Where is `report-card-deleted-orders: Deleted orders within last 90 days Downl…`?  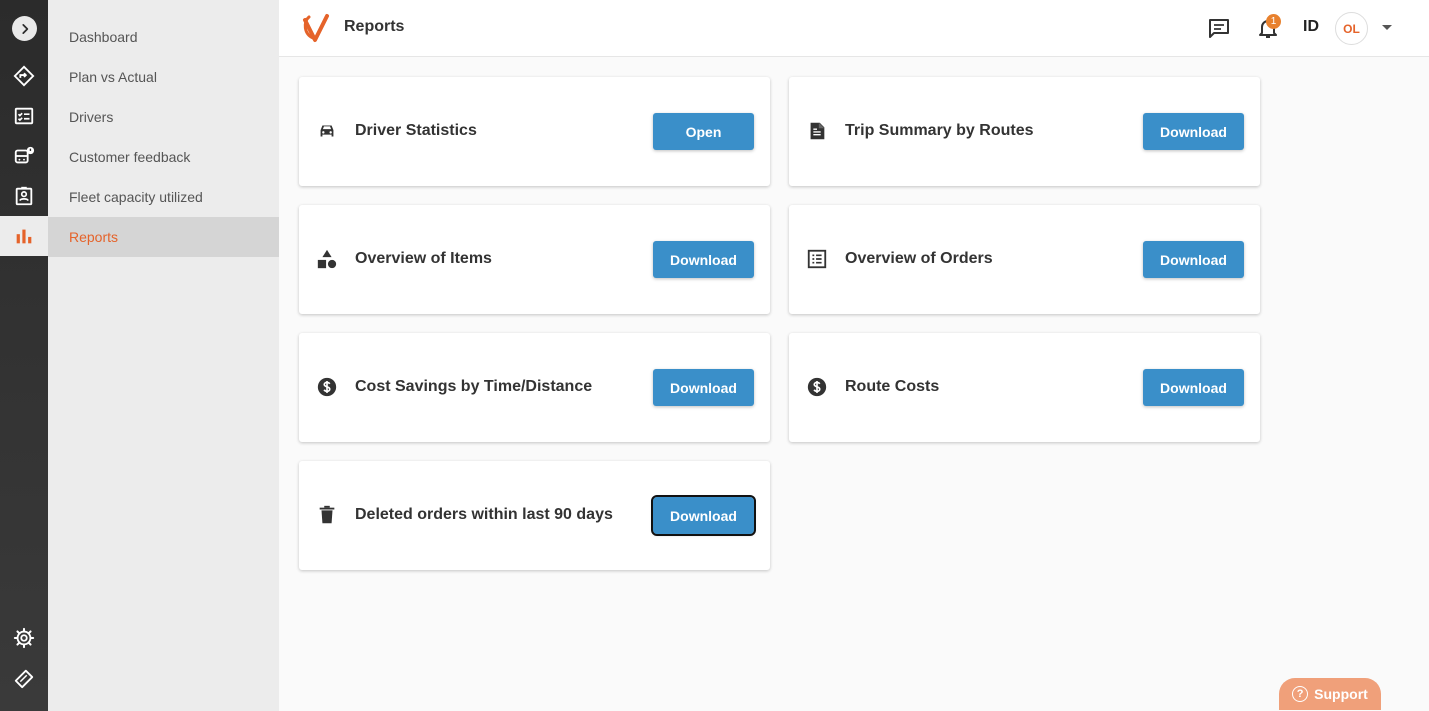
report-card-deleted-orders: Deleted orders within last 90 days Downl… is located at coordinates (534, 515).